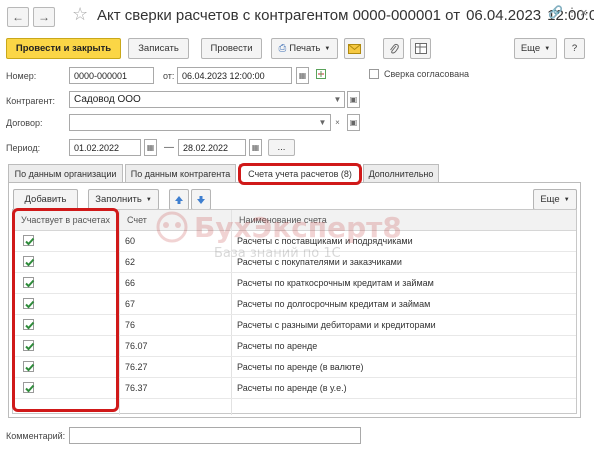 The height and width of the screenshot is (450, 594). I want to click on contractor-label: Контрагент:, so click(31, 101).